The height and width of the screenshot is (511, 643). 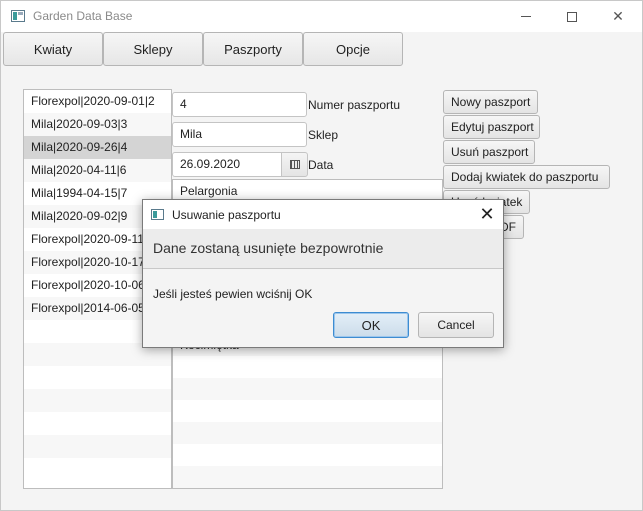 What do you see at coordinates (239, 104) in the screenshot?
I see `passport-number-field: 4` at bounding box center [239, 104].